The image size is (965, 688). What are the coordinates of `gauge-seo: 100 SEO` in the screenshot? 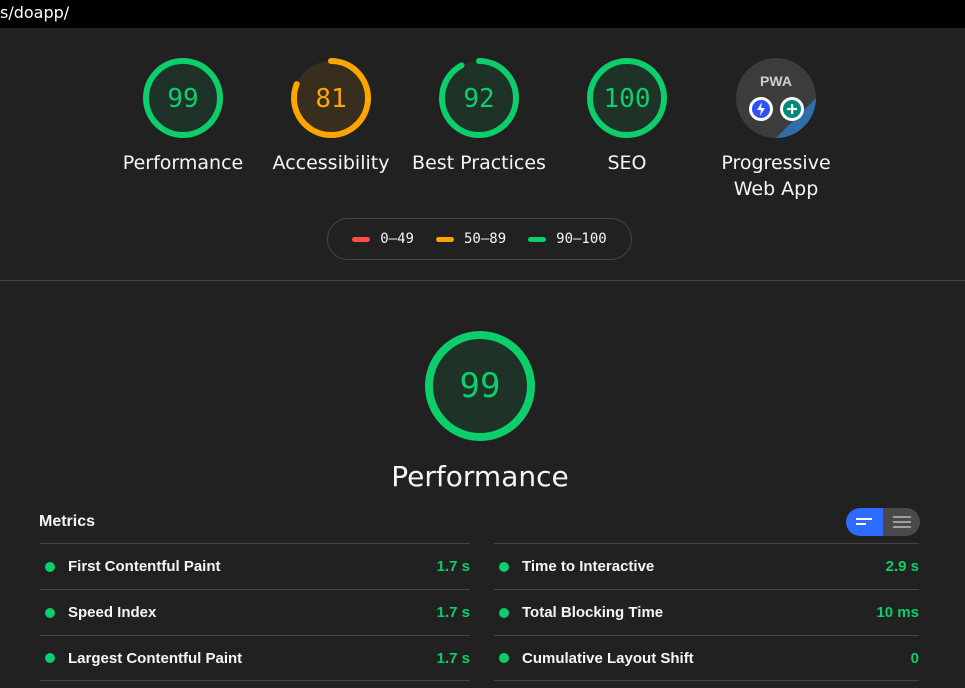 It's located at (627, 116).